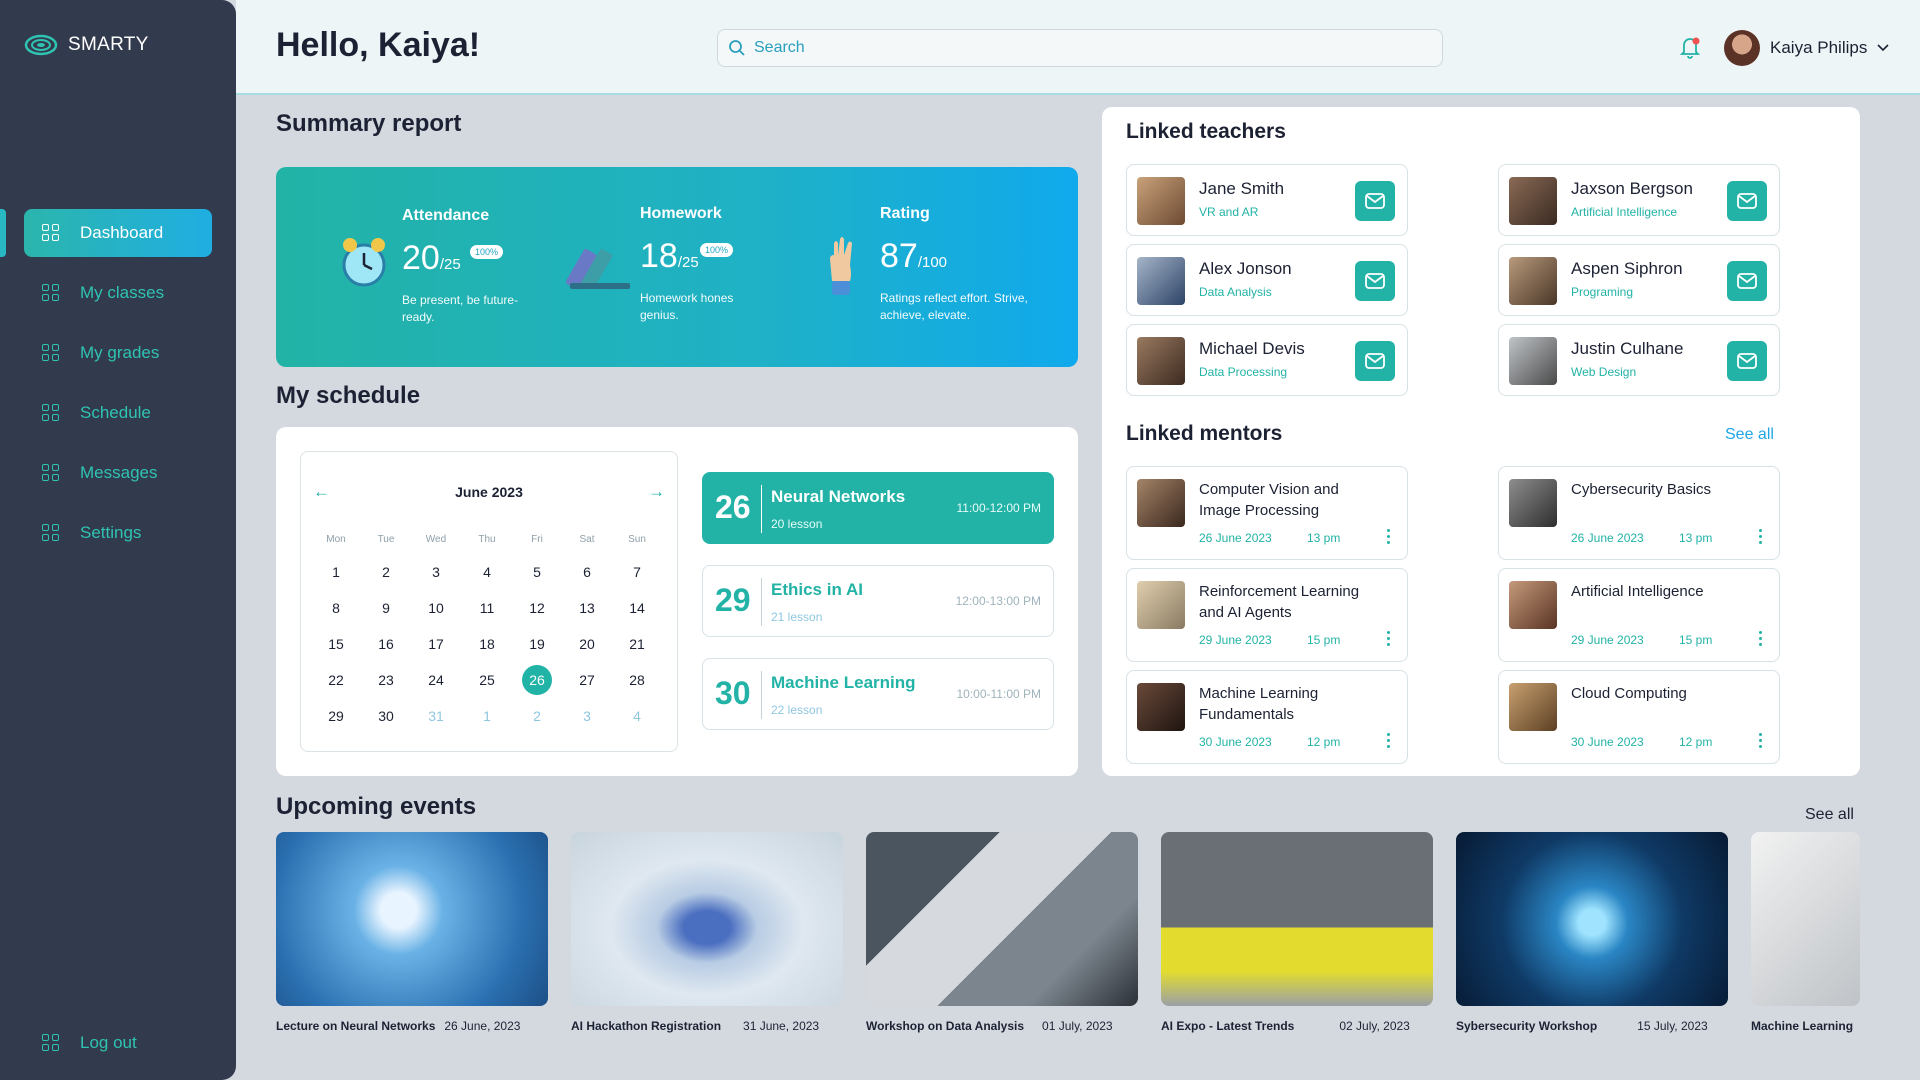 This screenshot has width=1920, height=1080. What do you see at coordinates (587, 644) in the screenshot?
I see `calendar-day: 20` at bounding box center [587, 644].